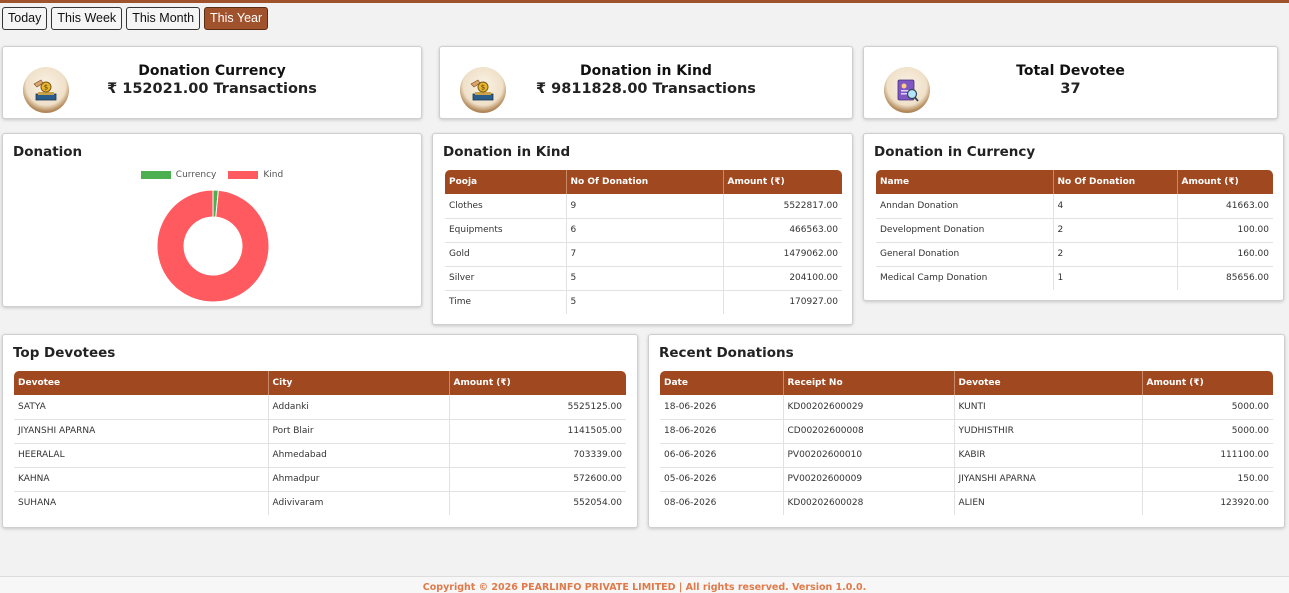 The width and height of the screenshot is (1289, 593). I want to click on table-cell: 18-06-2026, so click(722, 431).